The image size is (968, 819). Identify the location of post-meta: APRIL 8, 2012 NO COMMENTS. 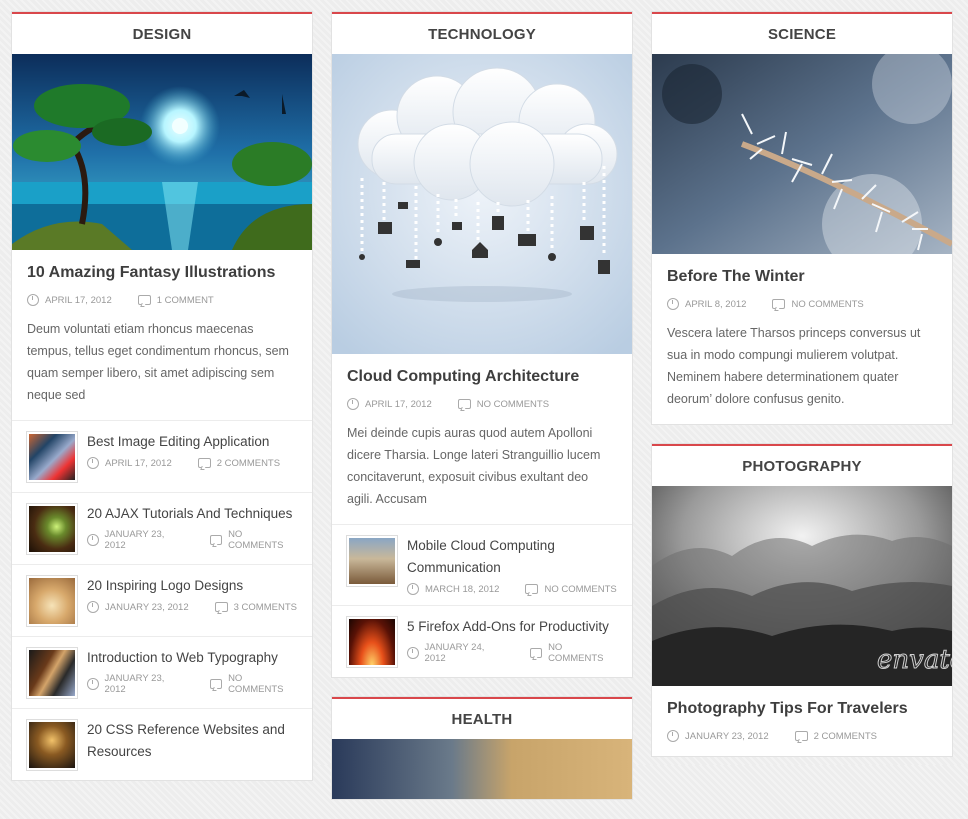
(802, 304).